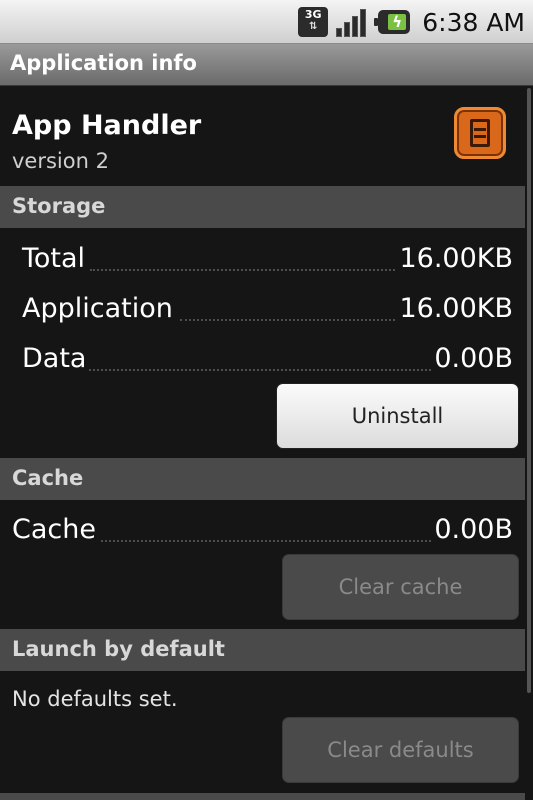  Describe the element at coordinates (262, 530) in the screenshot. I see `cache-row: Cache 0.00B` at that location.